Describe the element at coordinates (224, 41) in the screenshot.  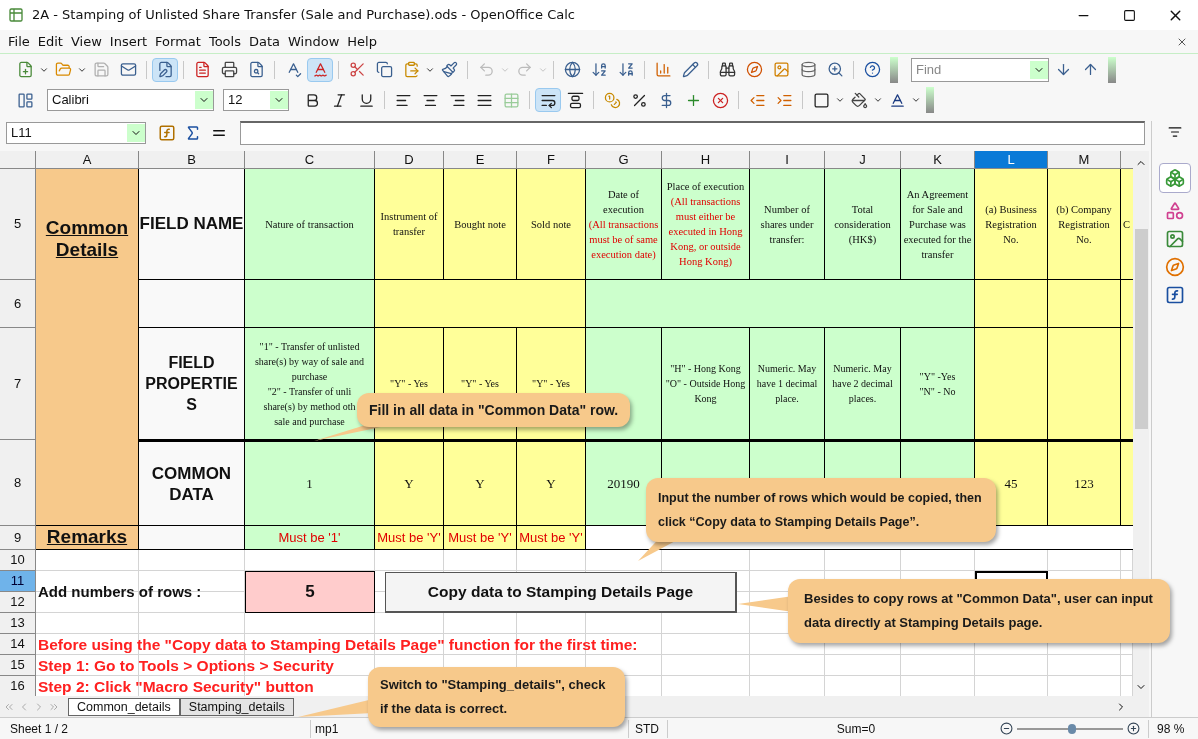
I see `menu-item: Tools` at that location.